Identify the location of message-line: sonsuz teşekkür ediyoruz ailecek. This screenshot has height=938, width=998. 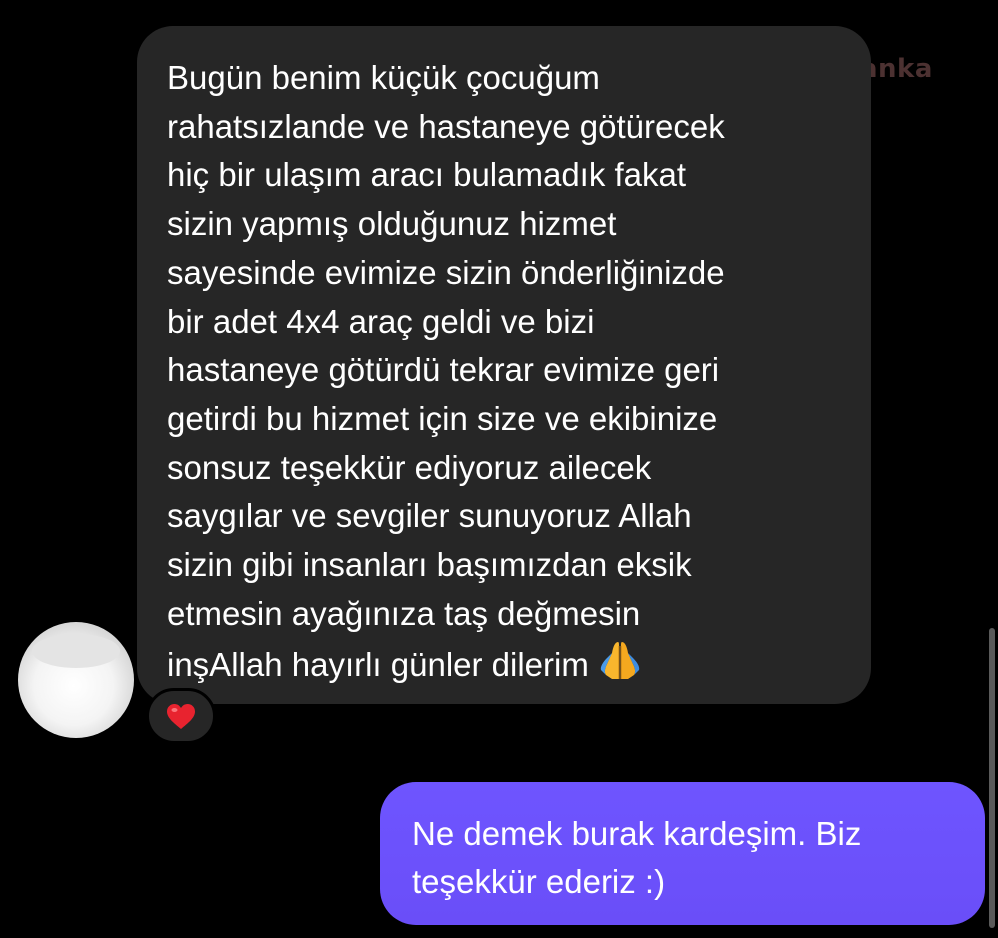
(409, 467).